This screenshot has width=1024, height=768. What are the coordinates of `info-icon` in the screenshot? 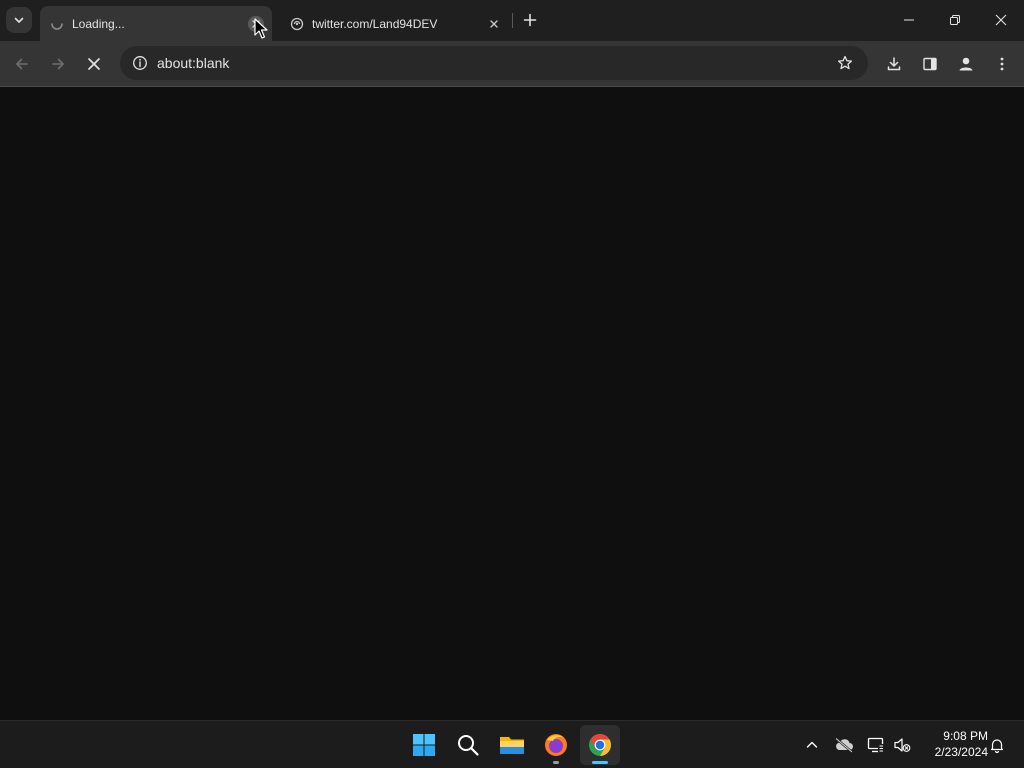 It's located at (140, 63).